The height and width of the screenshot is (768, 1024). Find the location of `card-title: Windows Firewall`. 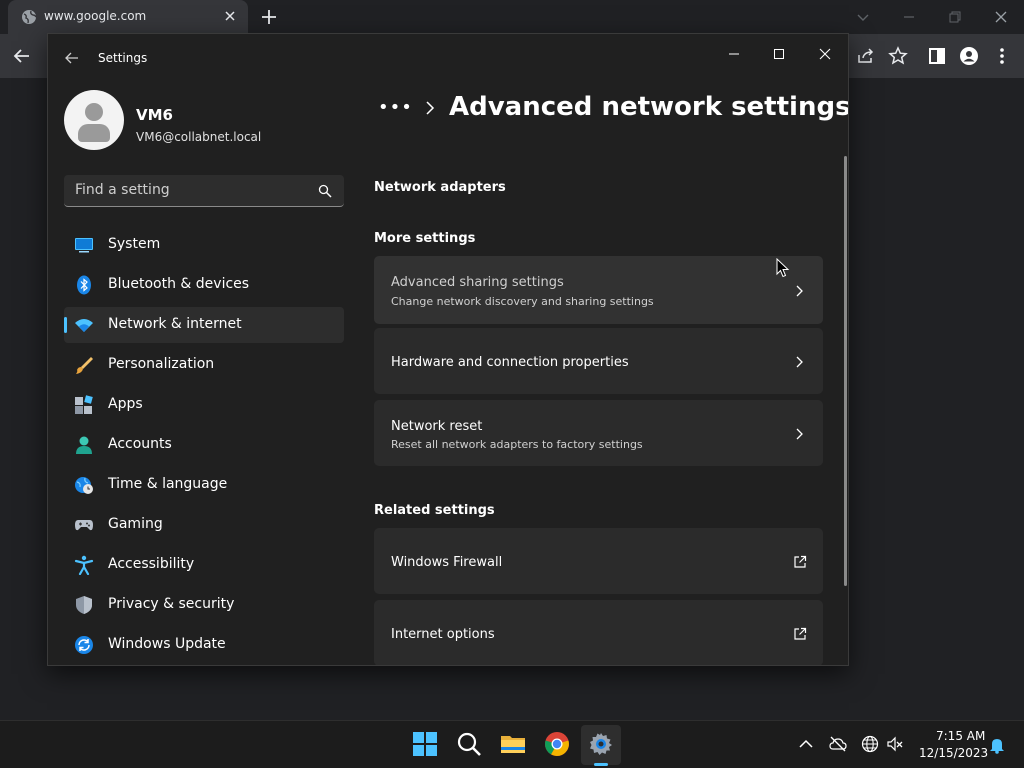

card-title: Windows Firewall is located at coordinates (447, 562).